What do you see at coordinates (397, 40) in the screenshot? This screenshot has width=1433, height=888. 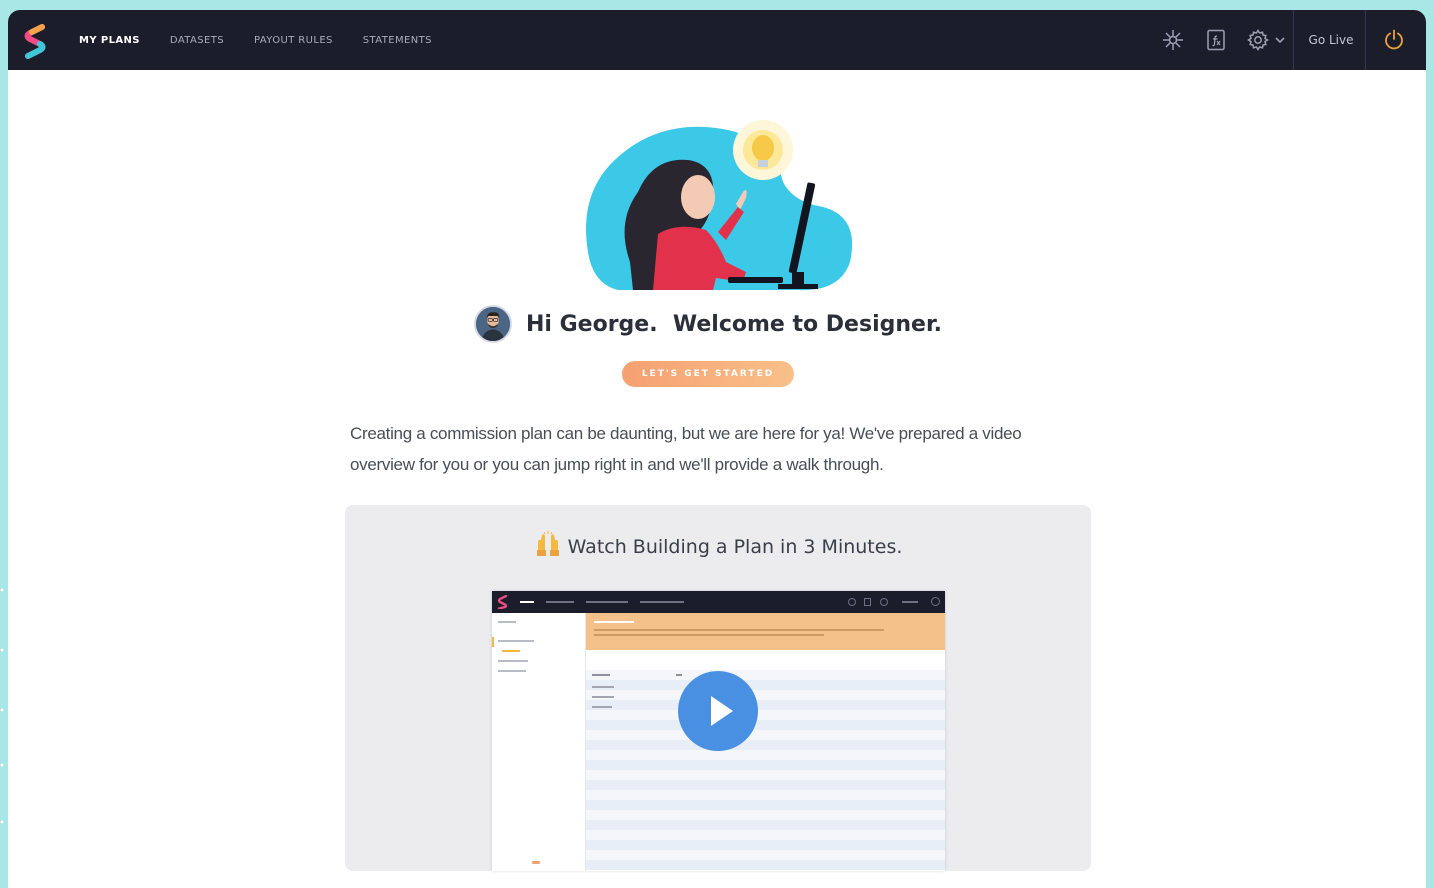 I see `nav-statements: STATEMENTS` at bounding box center [397, 40].